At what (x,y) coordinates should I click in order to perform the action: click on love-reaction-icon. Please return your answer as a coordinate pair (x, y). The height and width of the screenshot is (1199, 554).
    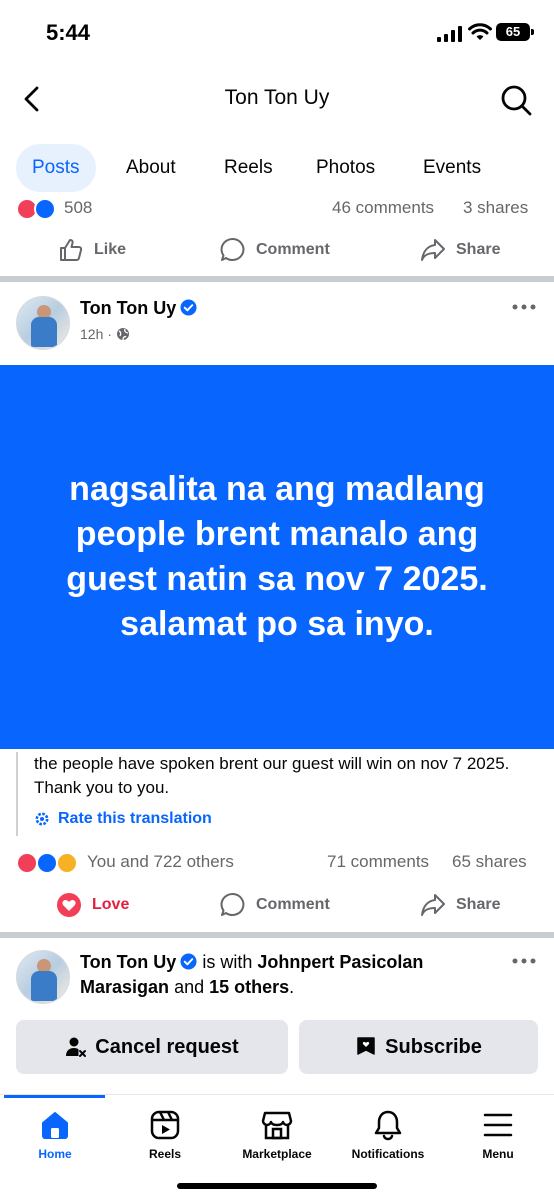
    Looking at the image, I should click on (27, 863).